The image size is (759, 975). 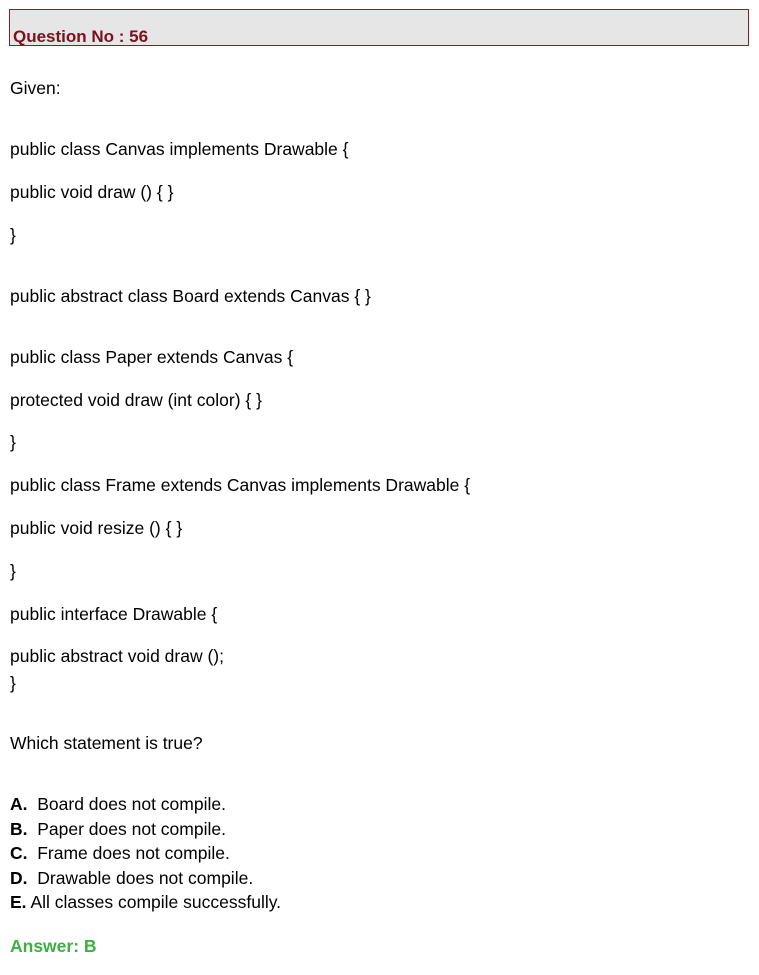 What do you see at coordinates (92, 192) in the screenshot?
I see `code-line: public void draw () { }` at bounding box center [92, 192].